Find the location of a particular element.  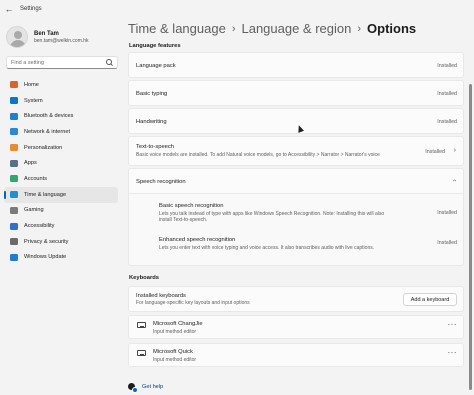

text-to-speech-label: Text-to-speech is located at coordinates (155, 147).